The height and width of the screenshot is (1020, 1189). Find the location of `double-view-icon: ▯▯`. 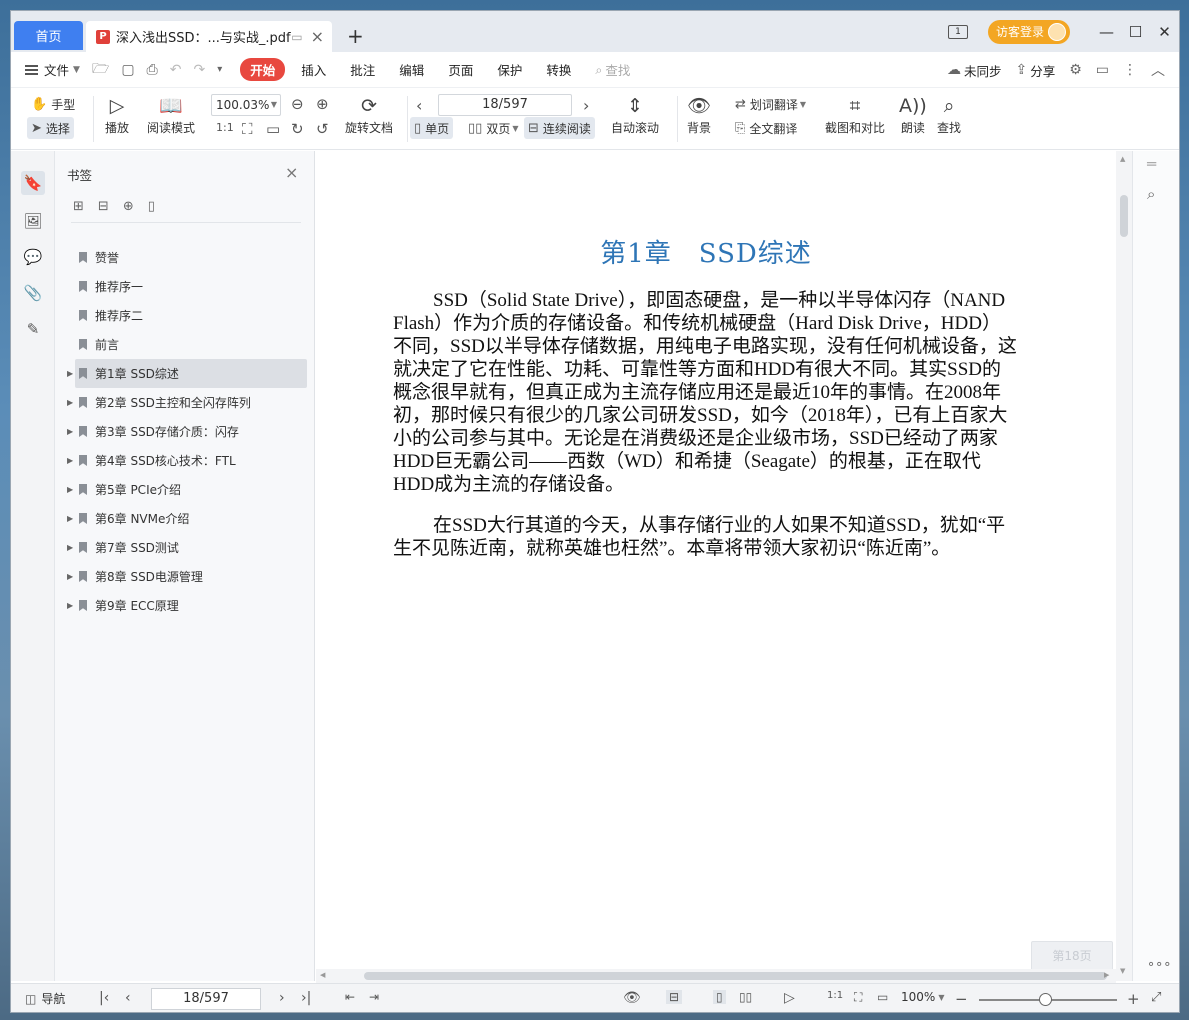

double-view-icon: ▯▯ is located at coordinates (745, 997).